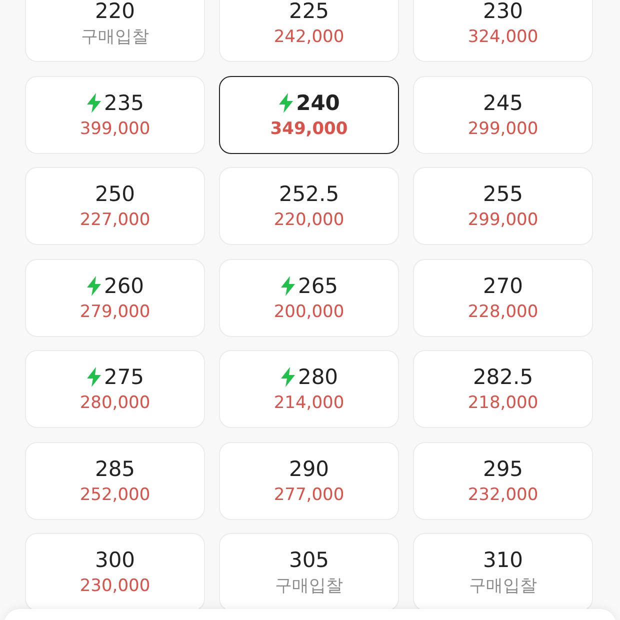 The image size is (620, 620). I want to click on size-option: 260 279,000, so click(115, 297).